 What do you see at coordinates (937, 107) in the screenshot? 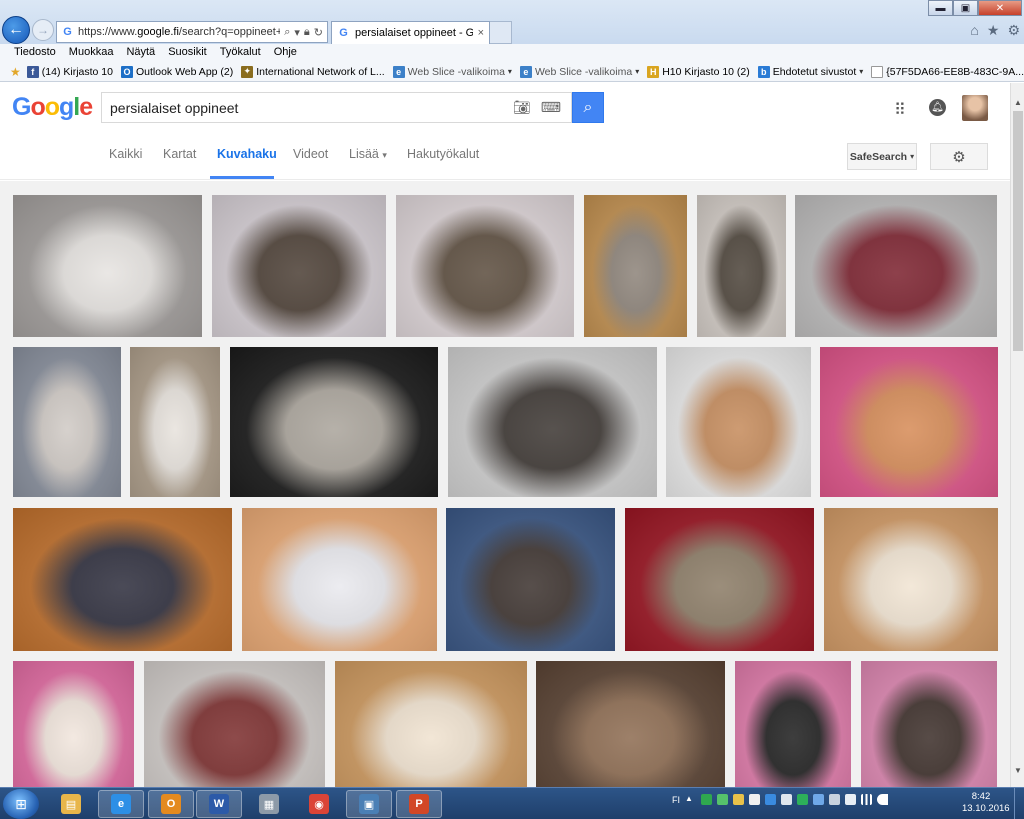
I see `notifications-bell-icon: 🔔︎` at bounding box center [937, 107].